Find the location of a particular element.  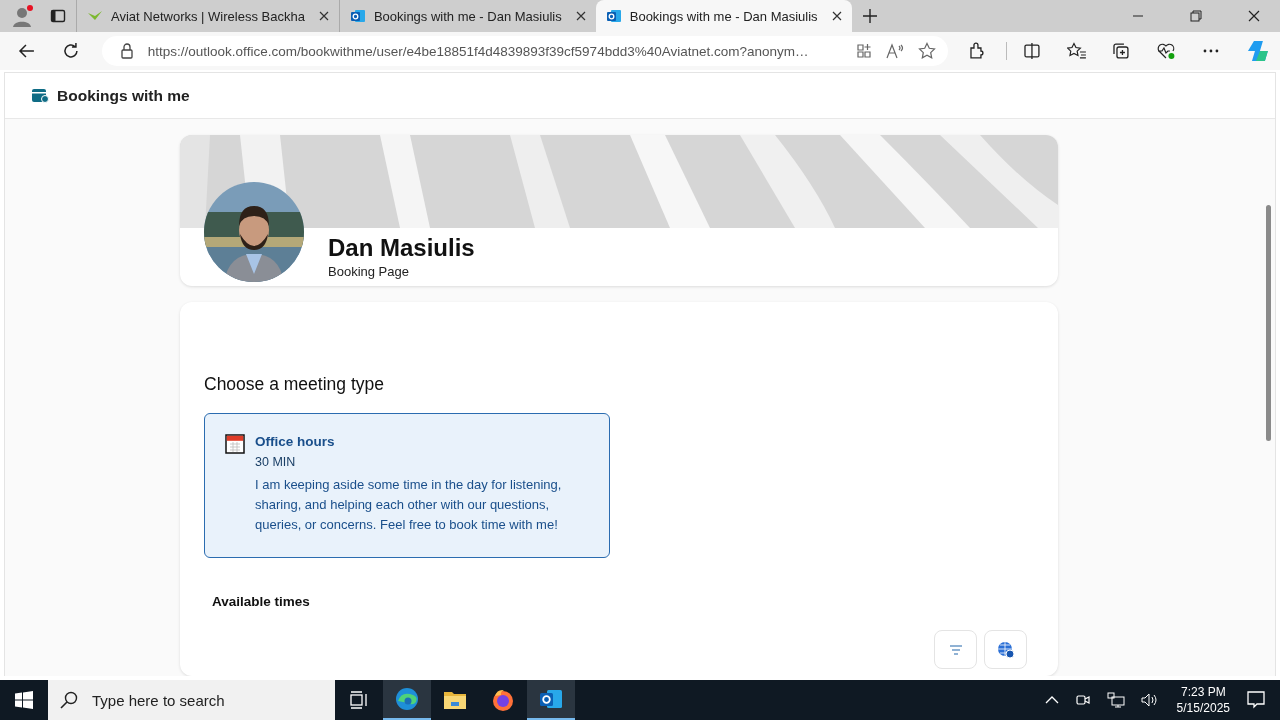

collections-icon is located at coordinates (1121, 51).